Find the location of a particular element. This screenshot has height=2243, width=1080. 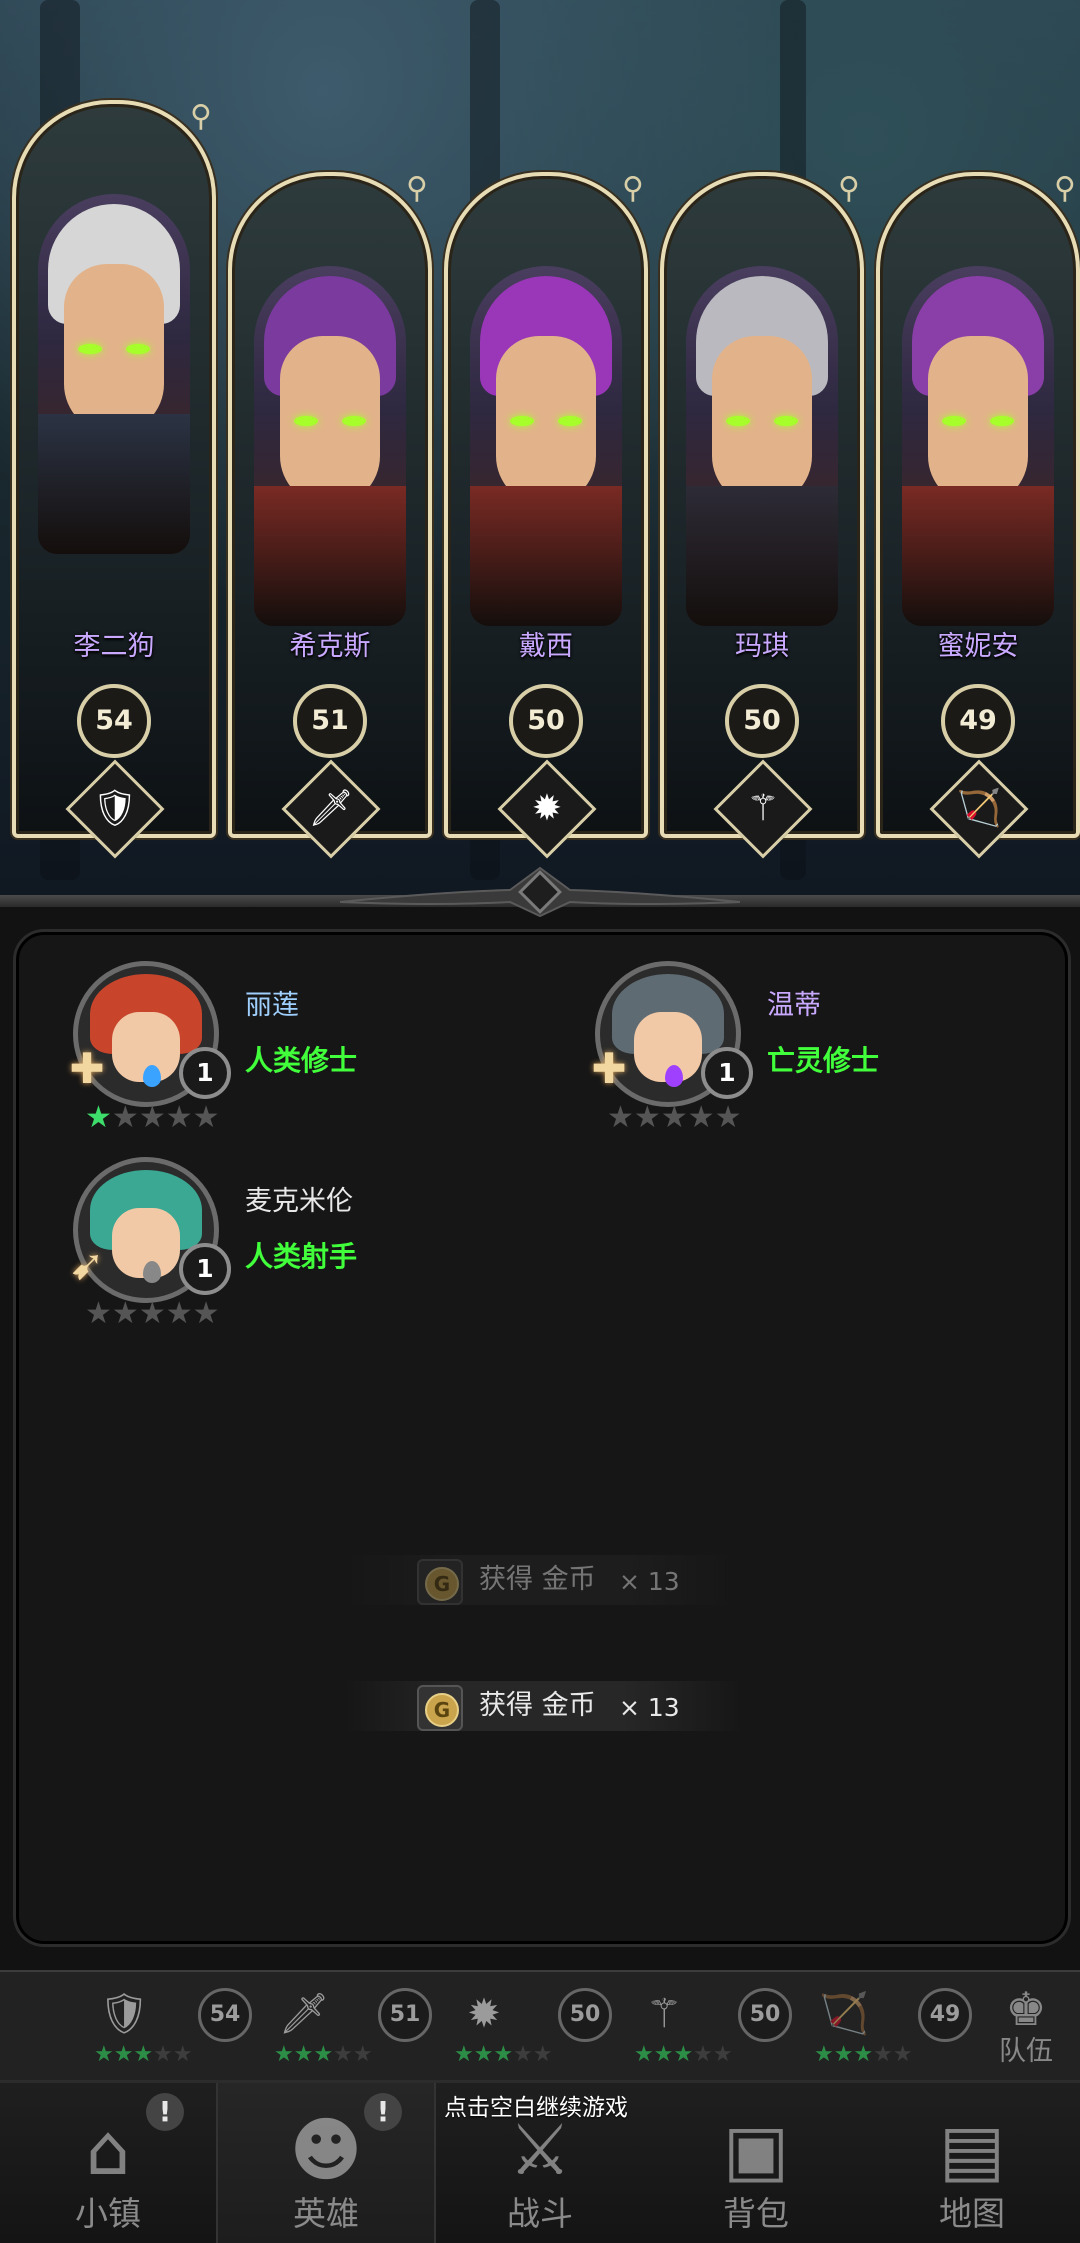

team-button-label: 队伍 is located at coordinates (1026, 2051).